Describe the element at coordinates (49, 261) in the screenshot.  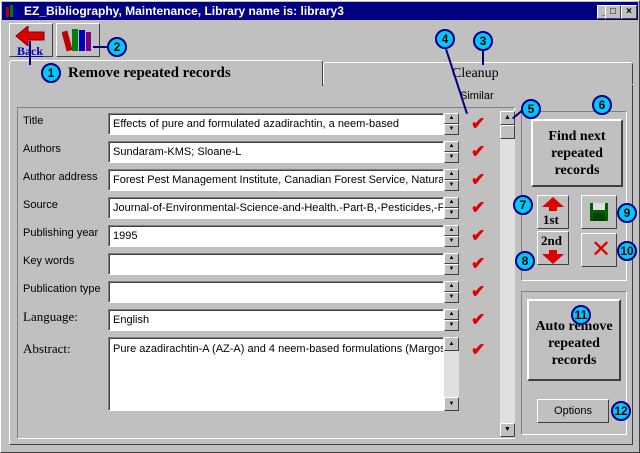
I see `field-label: Key words` at that location.